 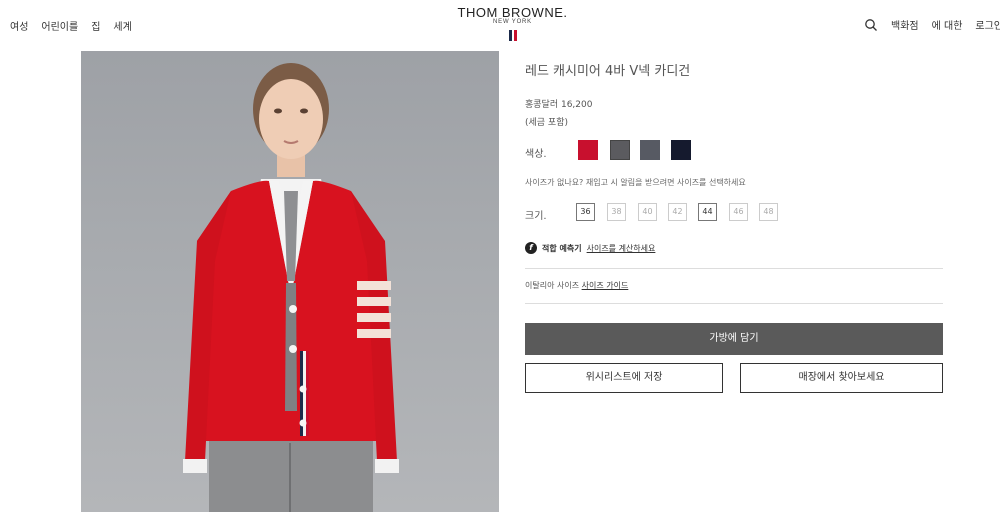 I want to click on size-hint: 사이즈가 없나요? 재입고 시 알림을 받으려면 사이즈를 선택하세요, so click(x=635, y=182).